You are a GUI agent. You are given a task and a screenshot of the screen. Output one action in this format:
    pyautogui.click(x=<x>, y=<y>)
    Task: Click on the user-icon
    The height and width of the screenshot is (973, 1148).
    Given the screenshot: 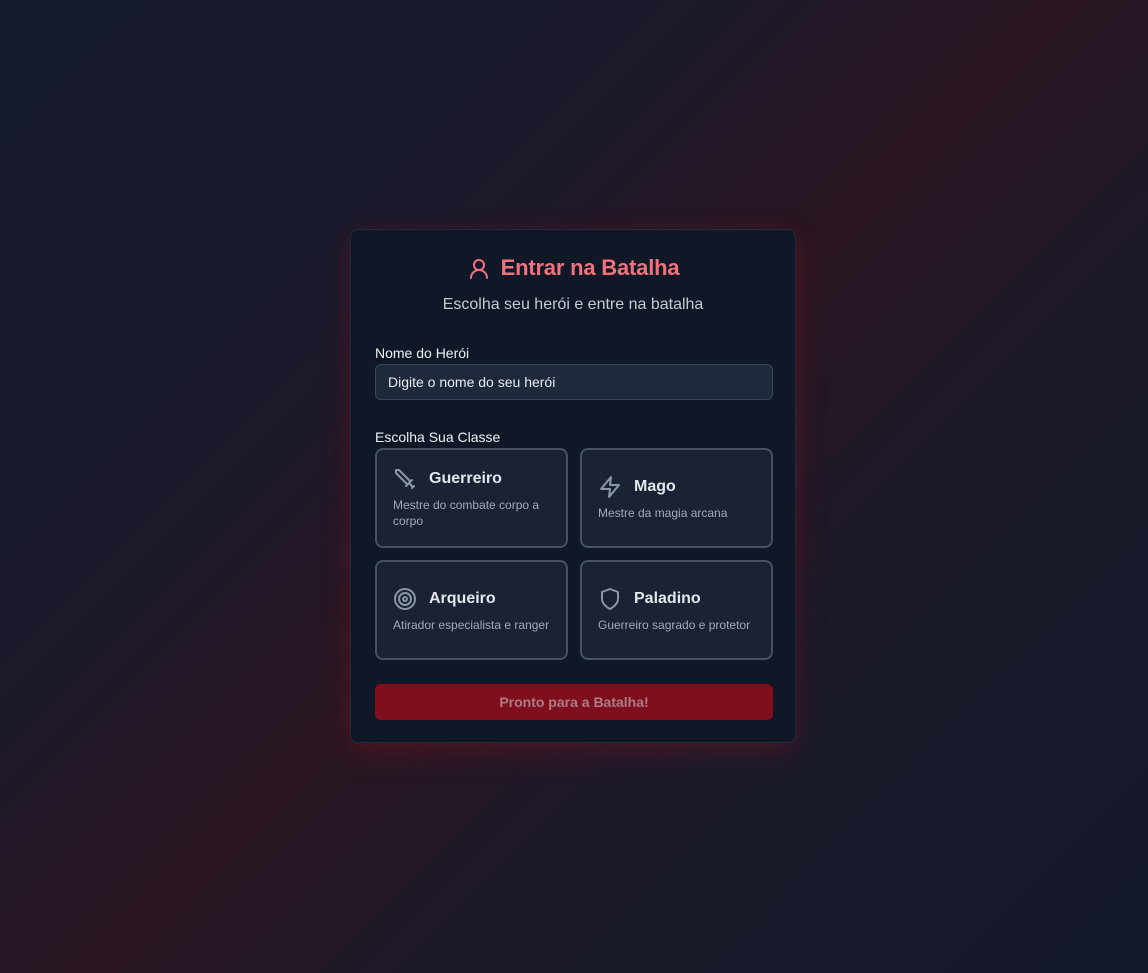 What is the action you would take?
    pyautogui.click(x=479, y=268)
    